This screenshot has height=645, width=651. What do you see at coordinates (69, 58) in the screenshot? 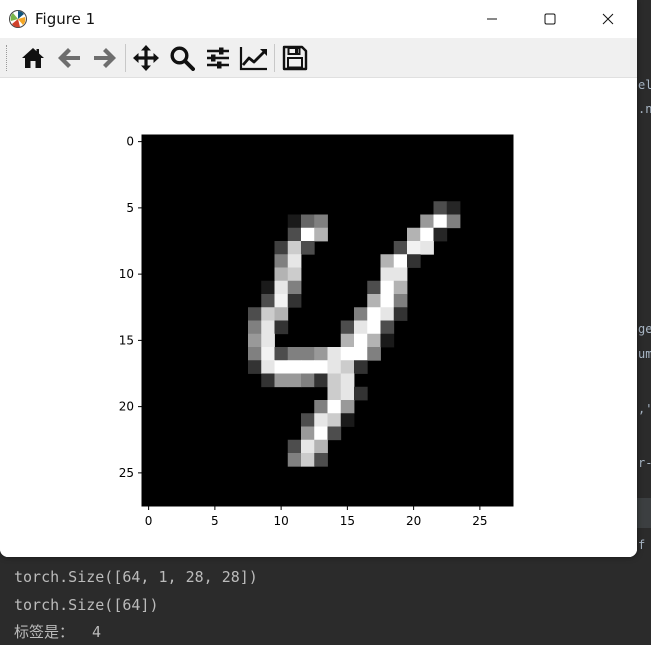
I see `back-button` at bounding box center [69, 58].